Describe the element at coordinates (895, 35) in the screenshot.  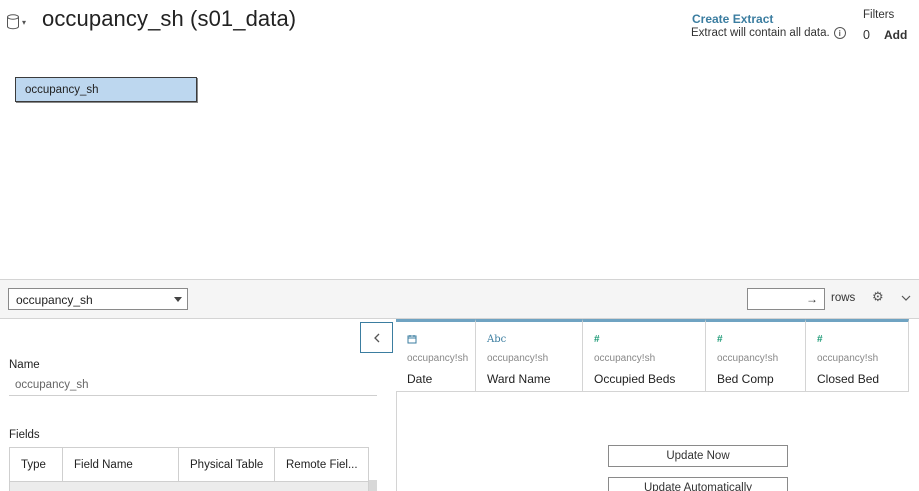
I see `add-filter-link: Add` at that location.